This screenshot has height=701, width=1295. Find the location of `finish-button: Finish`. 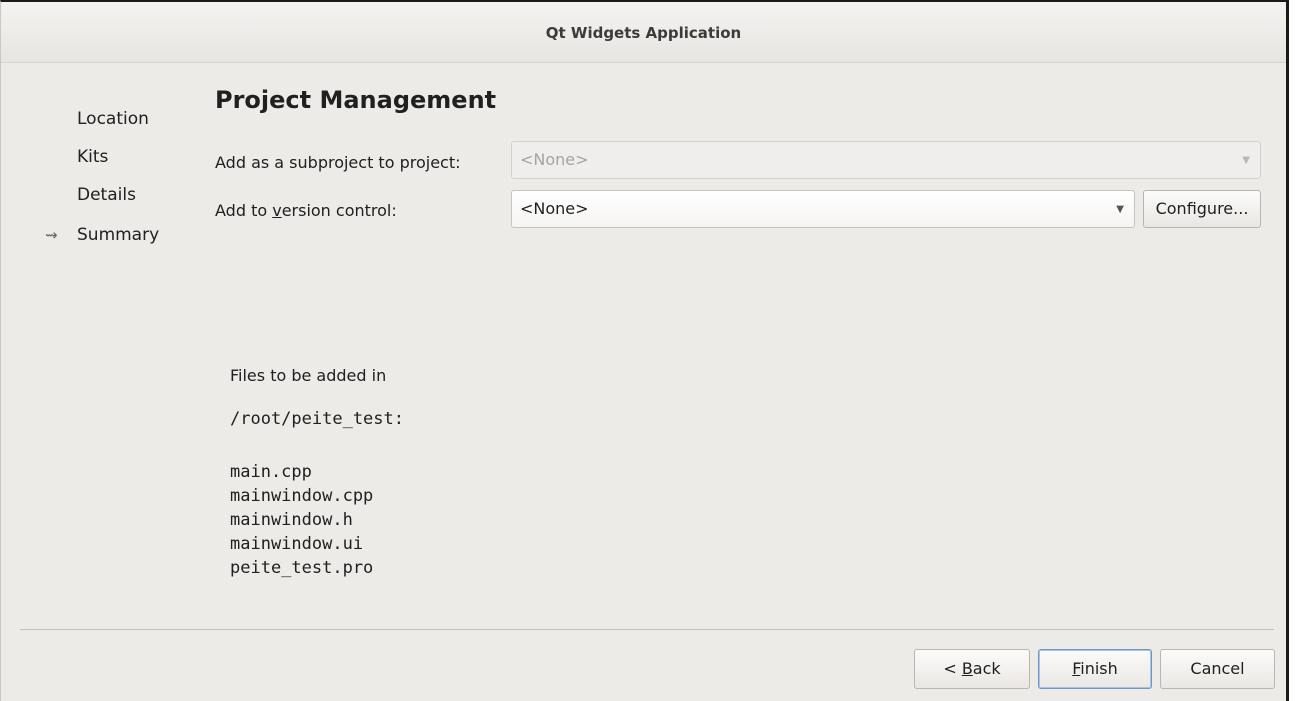

finish-button: Finish is located at coordinates (1095, 669).